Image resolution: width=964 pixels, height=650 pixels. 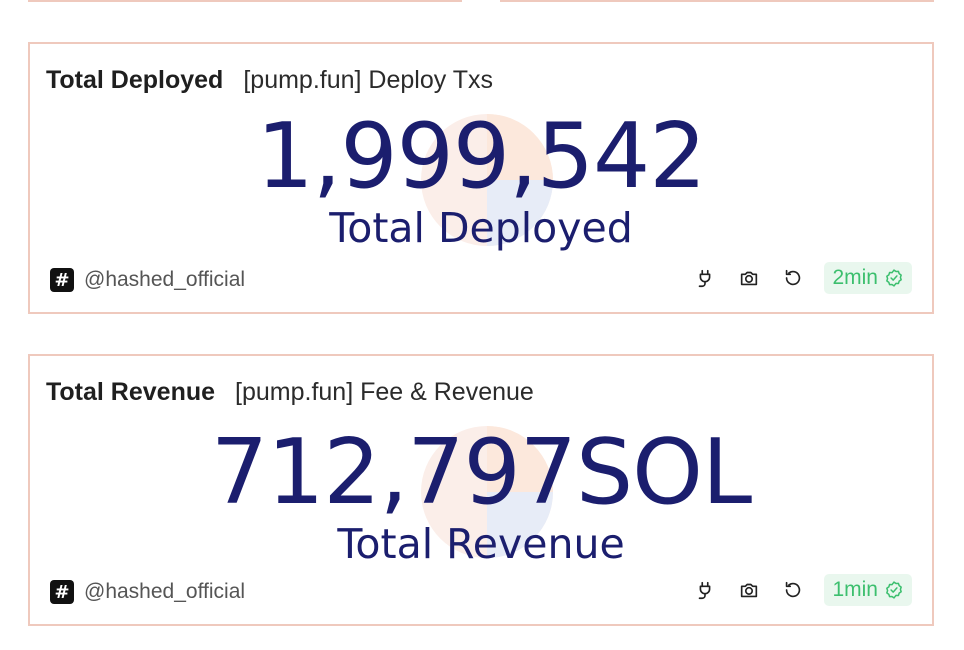 I want to click on counter-value: 1,999,542, so click(x=481, y=156).